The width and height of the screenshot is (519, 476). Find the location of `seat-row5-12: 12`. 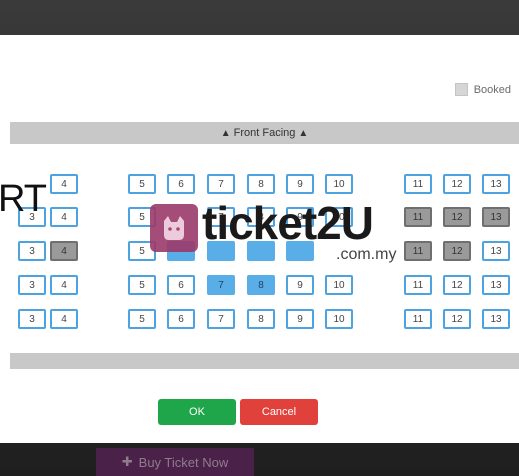

seat-row5-12: 12 is located at coordinates (457, 319).